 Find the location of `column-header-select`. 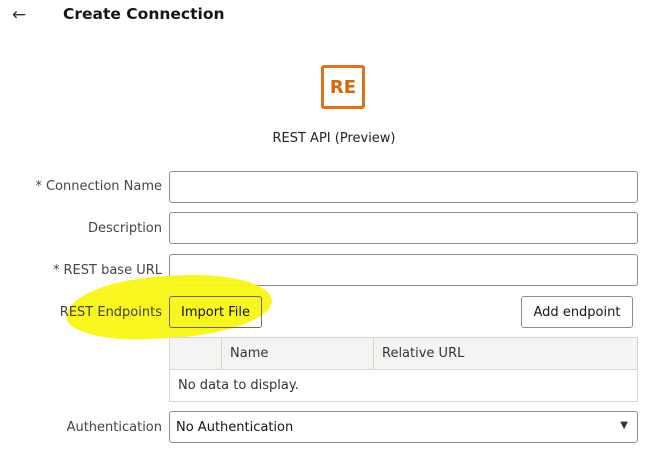

column-header-select is located at coordinates (195, 353).